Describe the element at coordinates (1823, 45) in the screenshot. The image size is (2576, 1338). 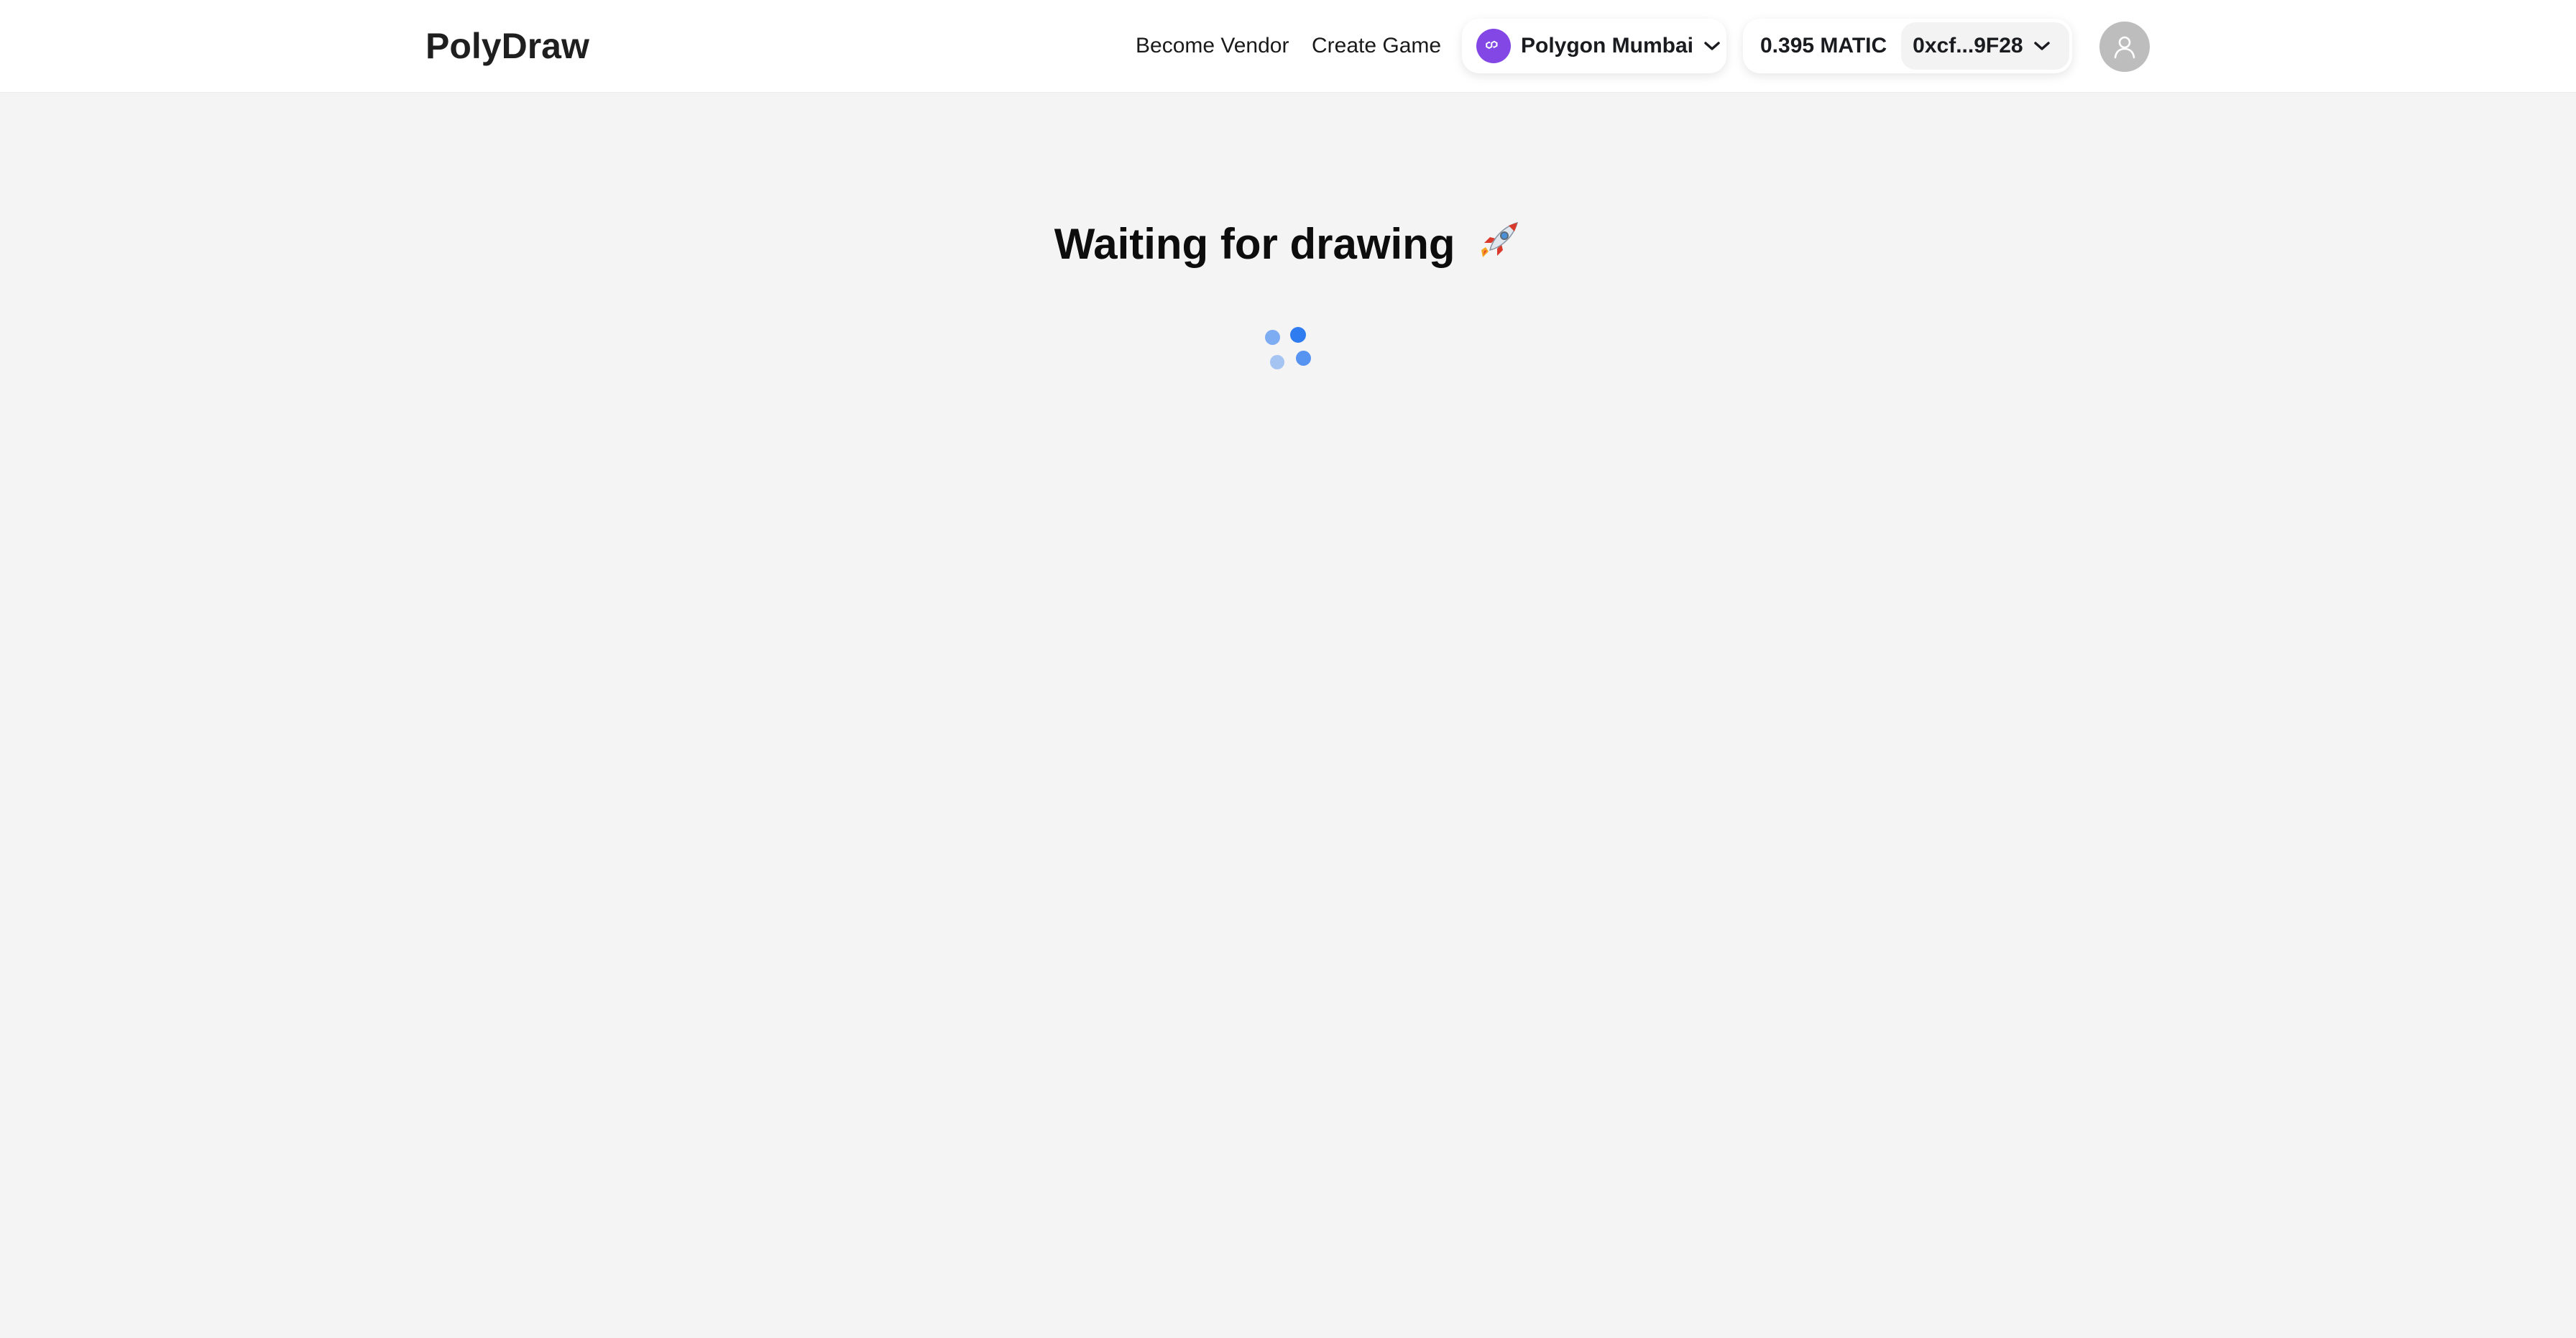
I see `balance-display: 0.395 MATIC` at that location.